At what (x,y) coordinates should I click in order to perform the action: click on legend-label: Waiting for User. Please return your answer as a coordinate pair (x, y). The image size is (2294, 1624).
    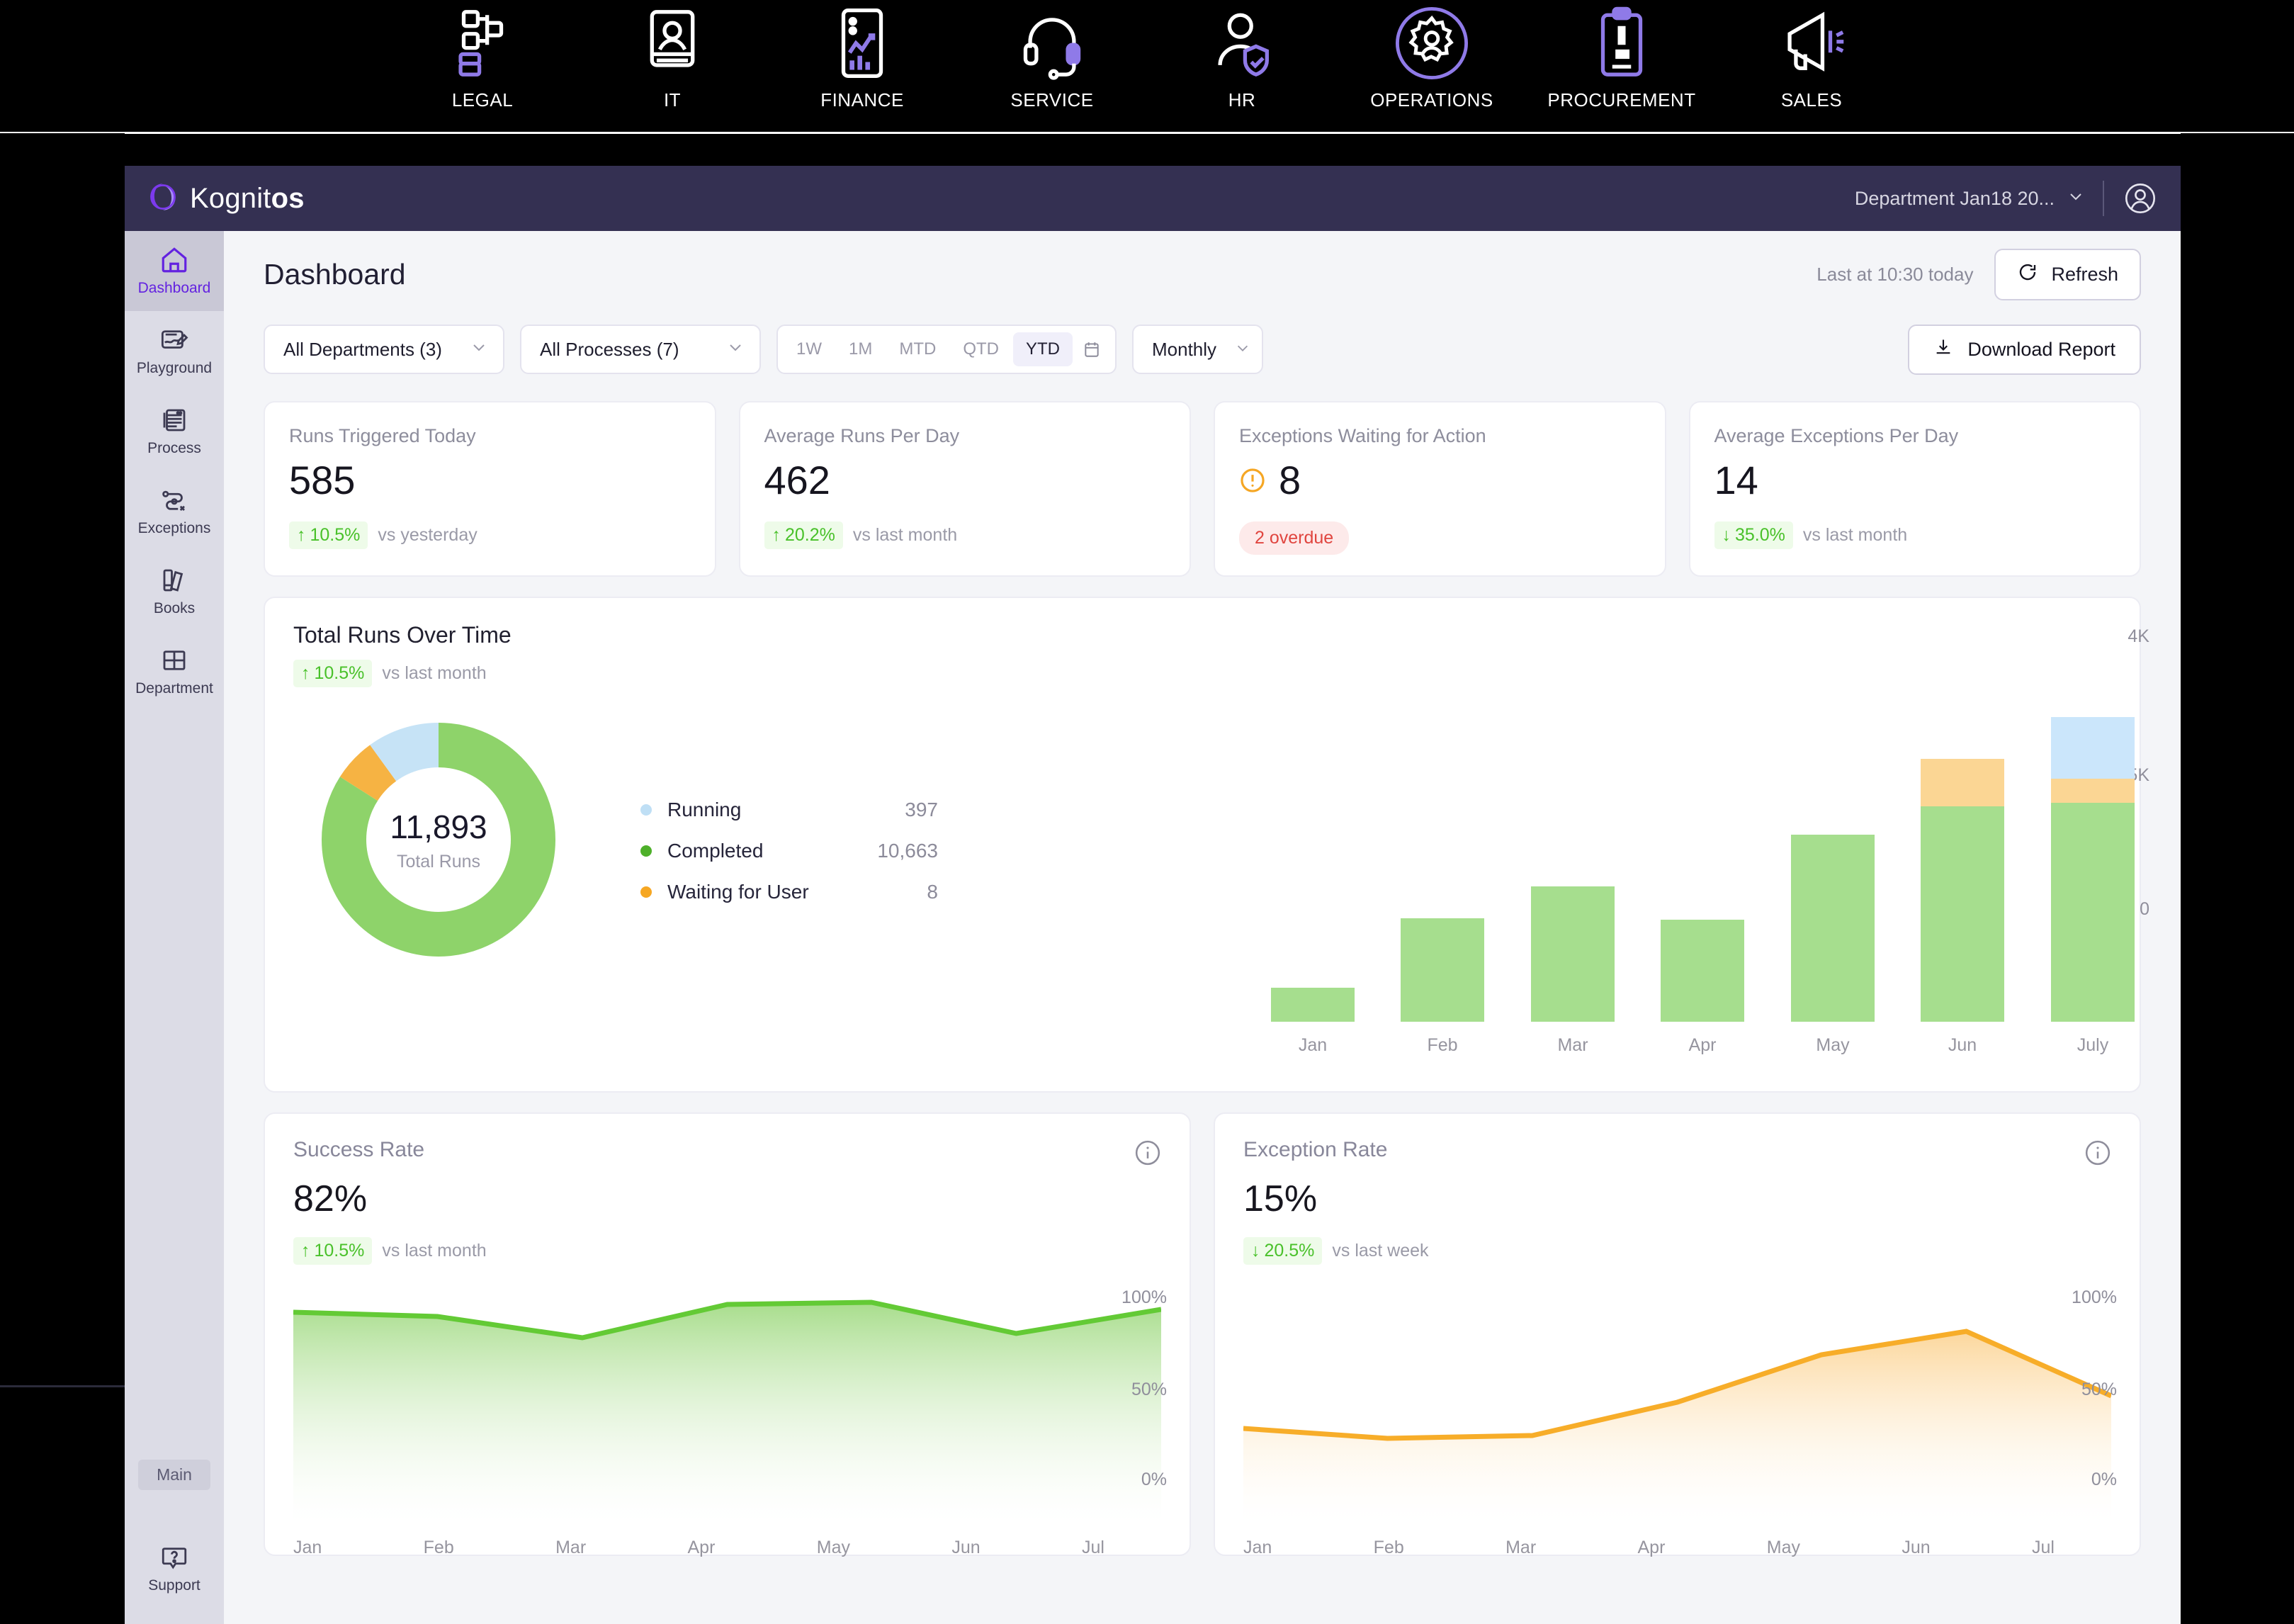
    Looking at the image, I should click on (738, 892).